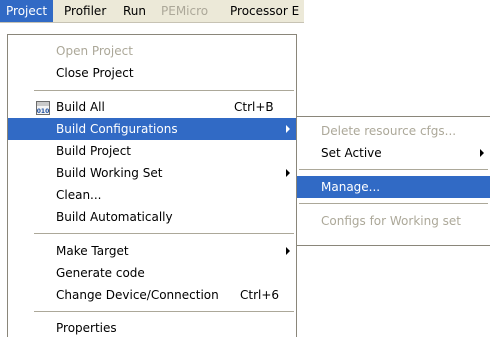 This screenshot has height=339, width=490. Describe the element at coordinates (134, 11) in the screenshot. I see `menu-run: Run` at that location.